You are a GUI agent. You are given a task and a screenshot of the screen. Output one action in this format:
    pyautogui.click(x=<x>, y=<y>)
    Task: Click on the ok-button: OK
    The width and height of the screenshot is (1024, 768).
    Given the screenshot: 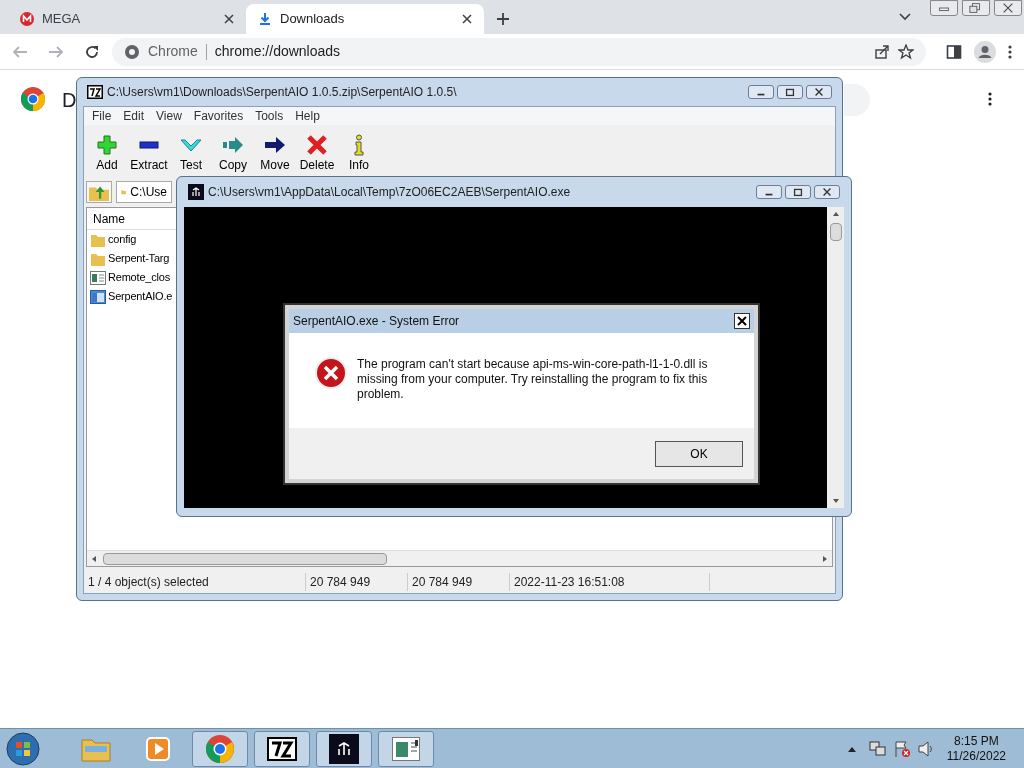 What is the action you would take?
    pyautogui.click(x=699, y=453)
    